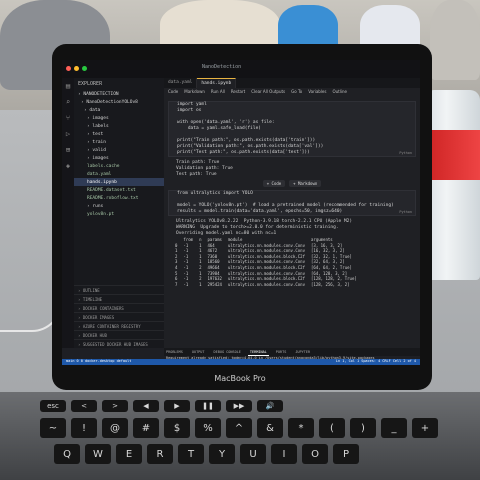 The width and height of the screenshot is (480, 480). Describe the element at coordinates (146, 428) in the screenshot. I see `key: #` at that location.